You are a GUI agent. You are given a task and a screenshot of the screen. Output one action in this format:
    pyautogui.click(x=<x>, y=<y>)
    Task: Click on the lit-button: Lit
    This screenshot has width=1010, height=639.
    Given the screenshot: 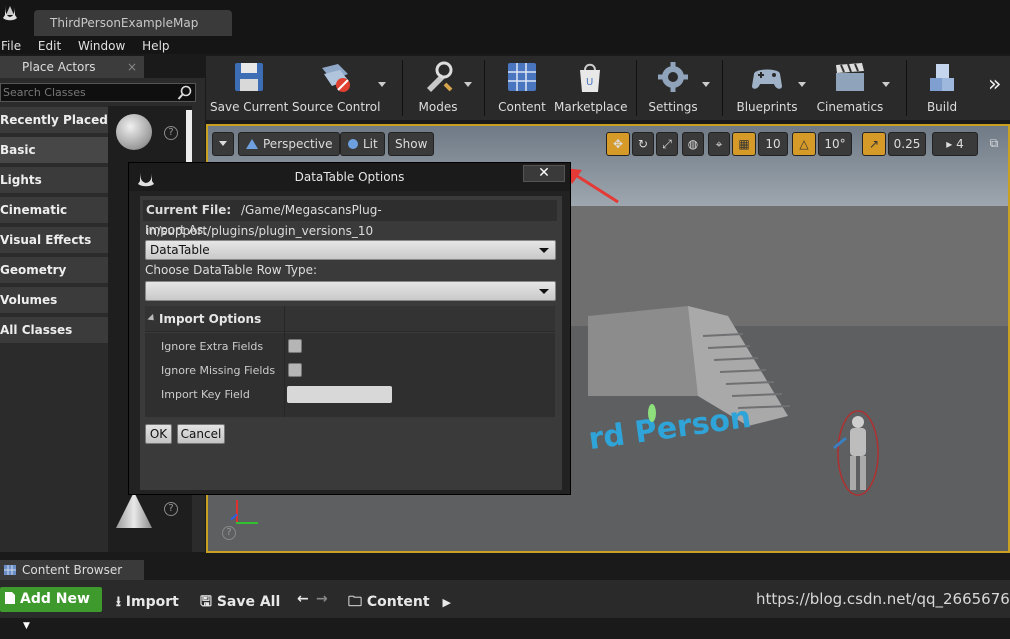 What is the action you would take?
    pyautogui.click(x=362, y=144)
    